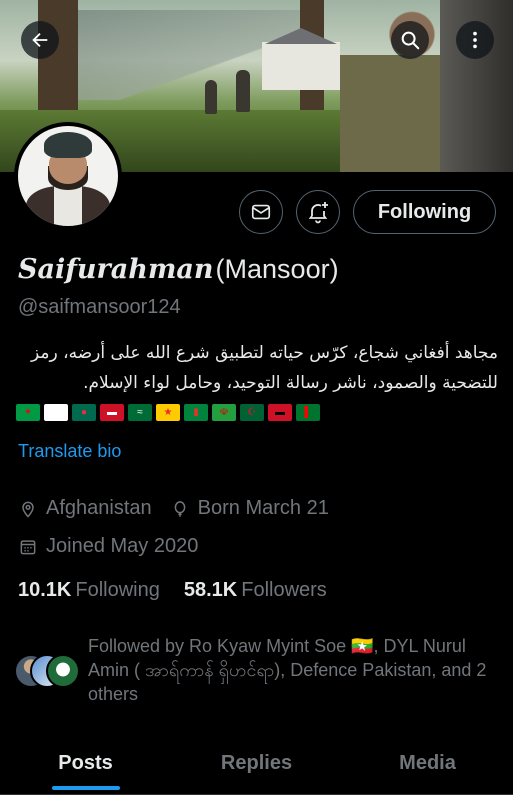 This screenshot has width=513, height=795. I want to click on followers-count: 58.1K, so click(210, 590).